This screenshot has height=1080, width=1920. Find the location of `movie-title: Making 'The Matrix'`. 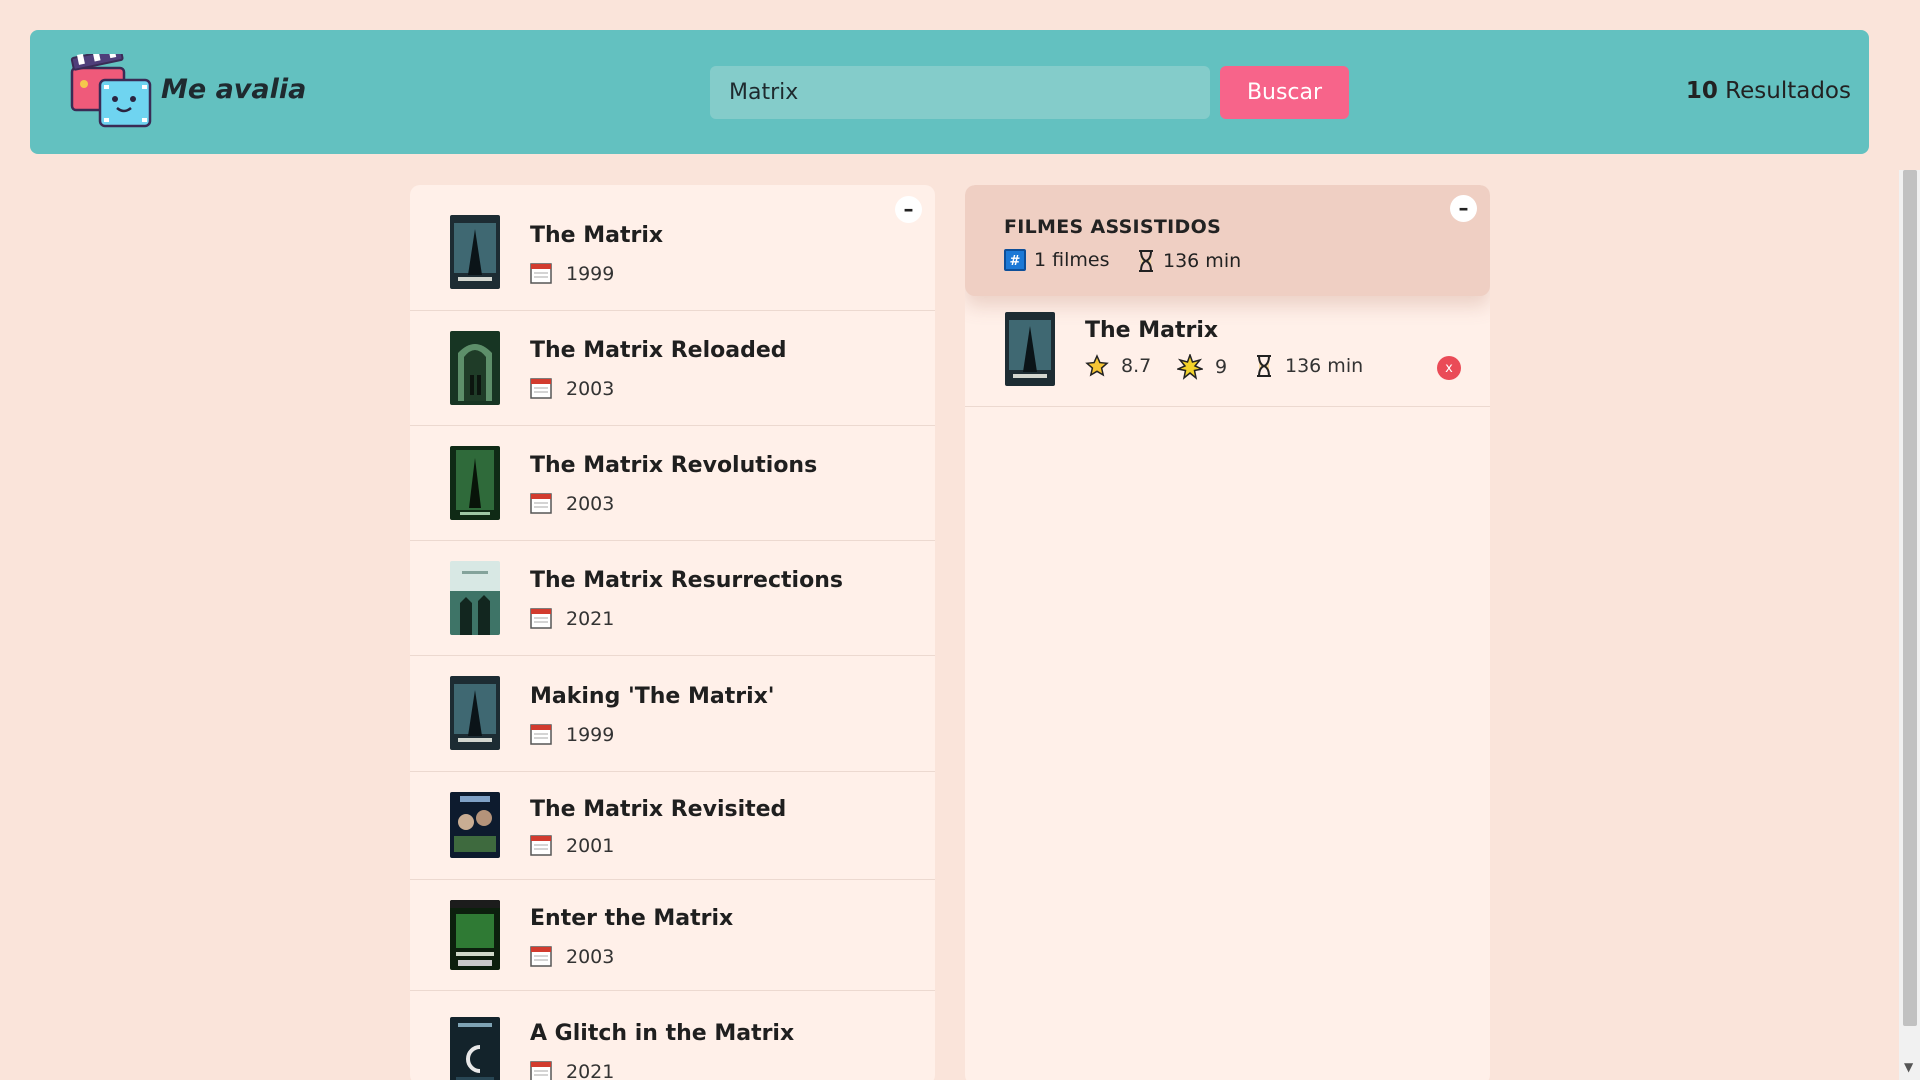

movie-title: Making 'The Matrix' is located at coordinates (652, 696).